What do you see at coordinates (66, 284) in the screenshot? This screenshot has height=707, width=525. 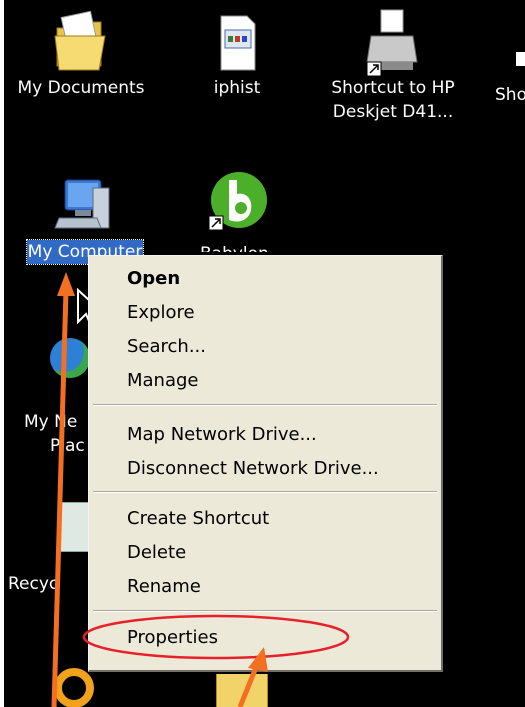 I see `arrow-head-my-computer` at bounding box center [66, 284].